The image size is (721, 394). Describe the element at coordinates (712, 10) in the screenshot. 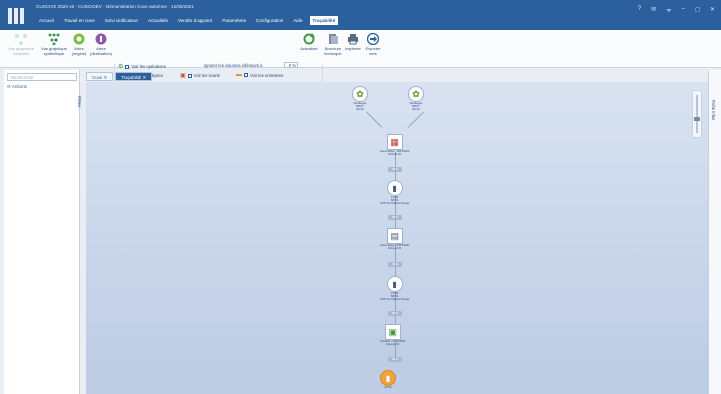

I see `close-icon: ✕` at that location.